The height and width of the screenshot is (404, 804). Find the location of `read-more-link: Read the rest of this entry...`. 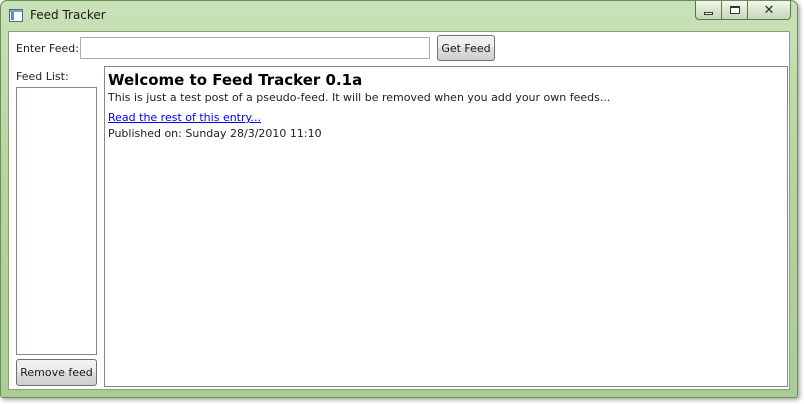

read-more-link: Read the rest of this entry... is located at coordinates (184, 118).